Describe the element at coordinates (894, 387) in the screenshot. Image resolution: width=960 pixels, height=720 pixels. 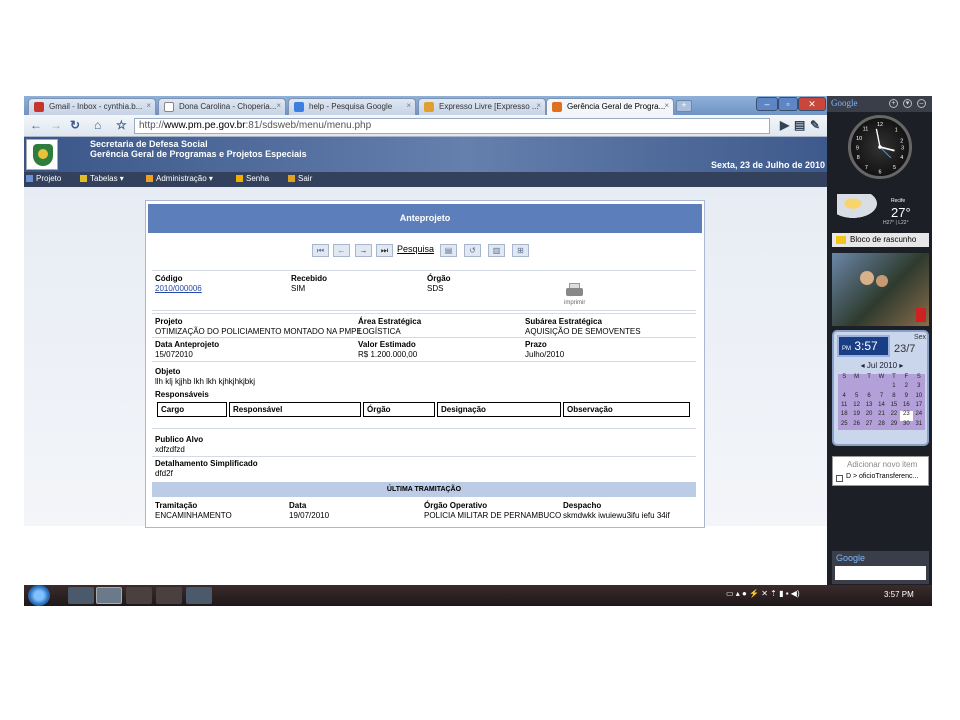
I see `calendar-day: 1` at that location.